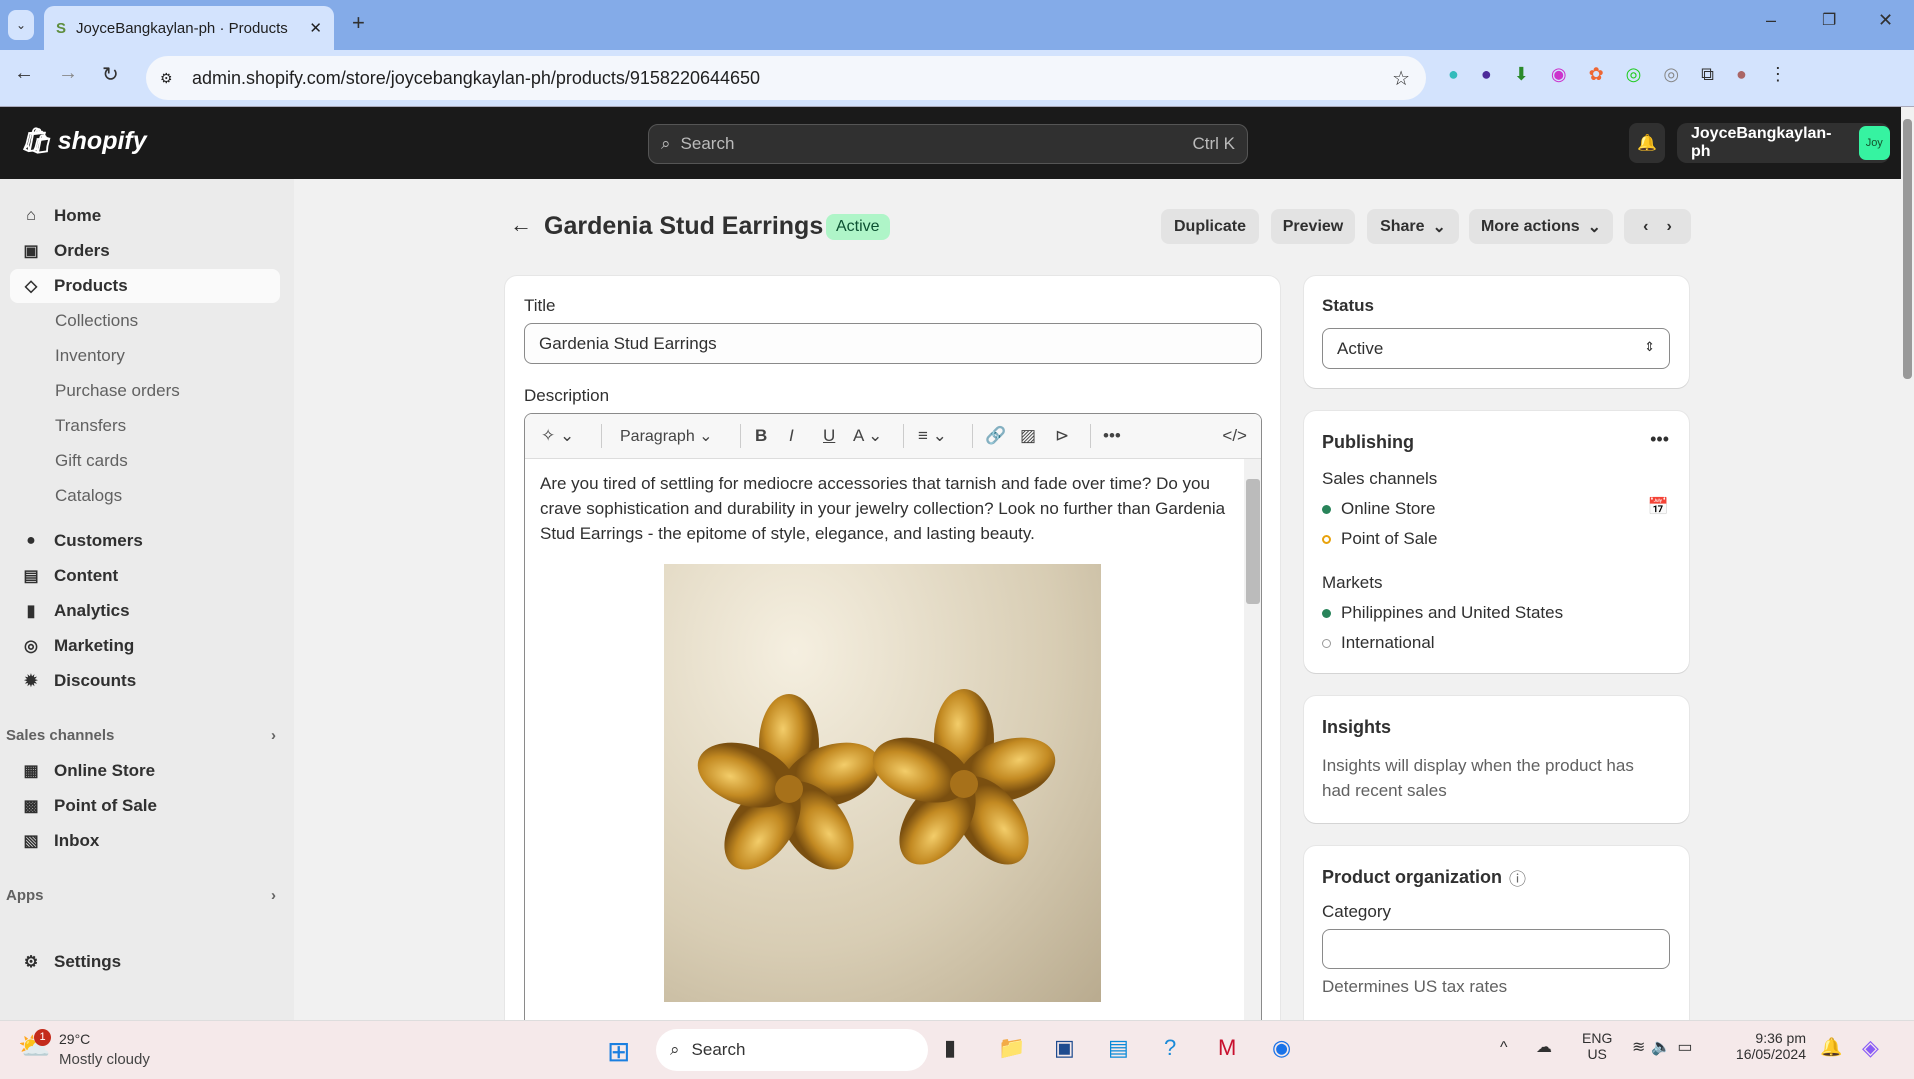  What do you see at coordinates (141, 895) in the screenshot?
I see `apps-heading: Apps ›` at bounding box center [141, 895].